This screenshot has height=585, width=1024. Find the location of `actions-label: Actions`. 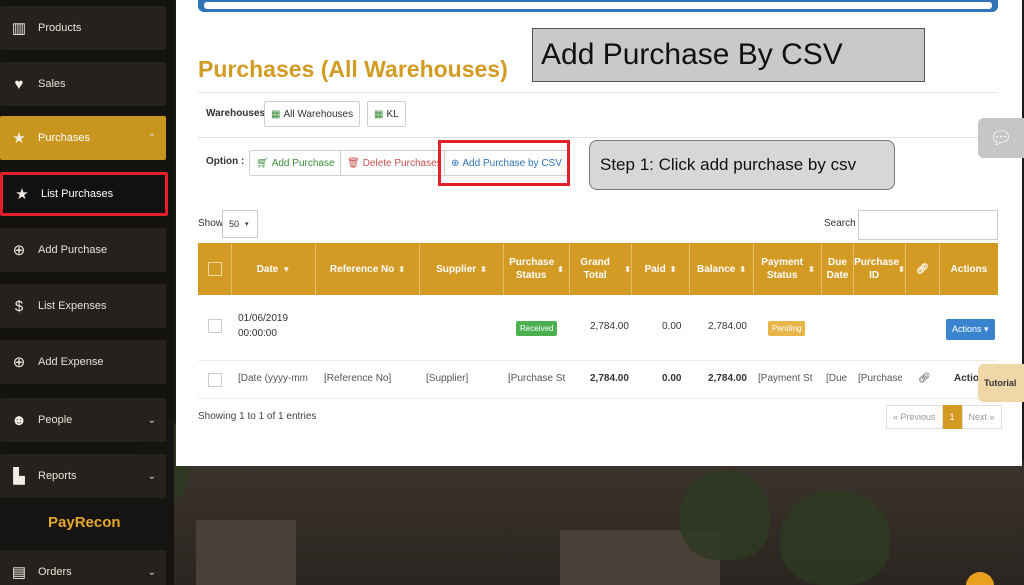

actions-label: Actions is located at coordinates (967, 329).